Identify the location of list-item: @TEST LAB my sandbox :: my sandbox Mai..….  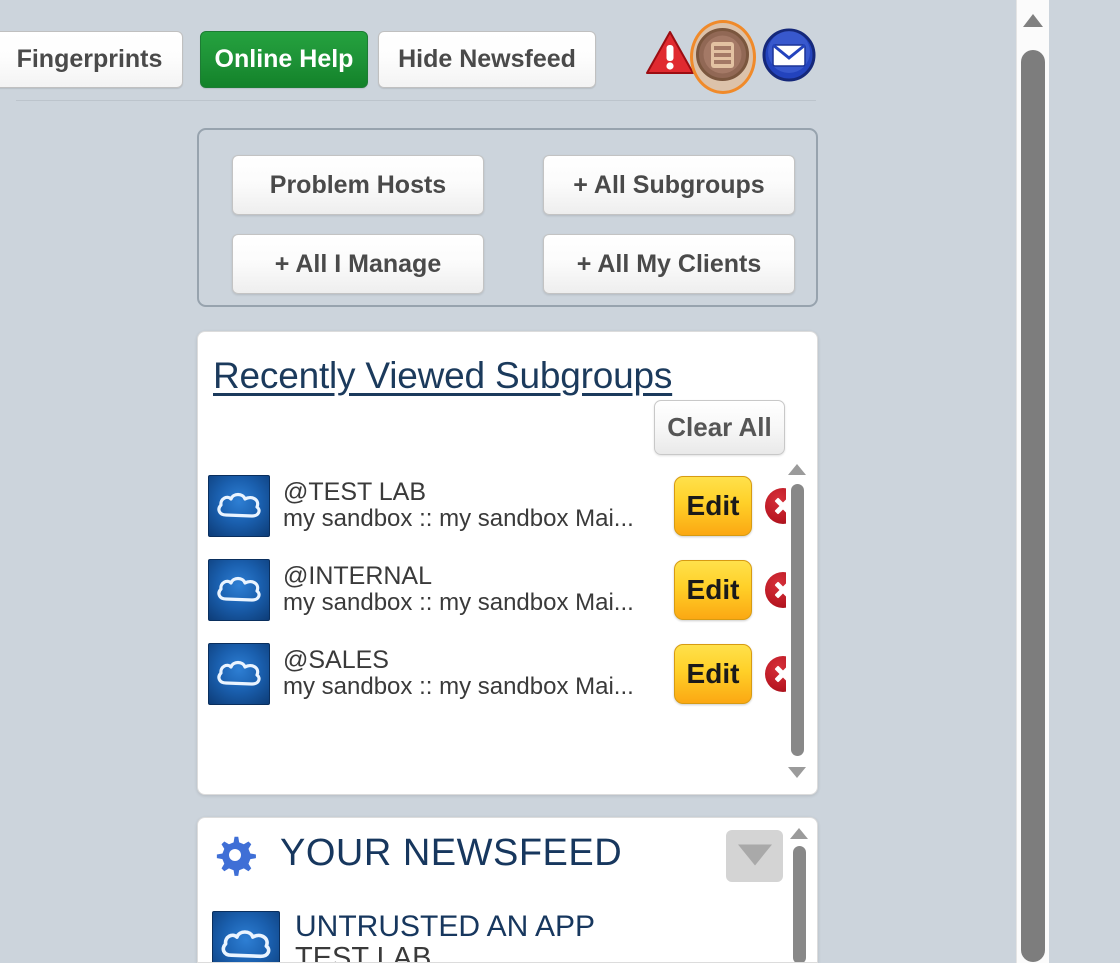
(504, 506).